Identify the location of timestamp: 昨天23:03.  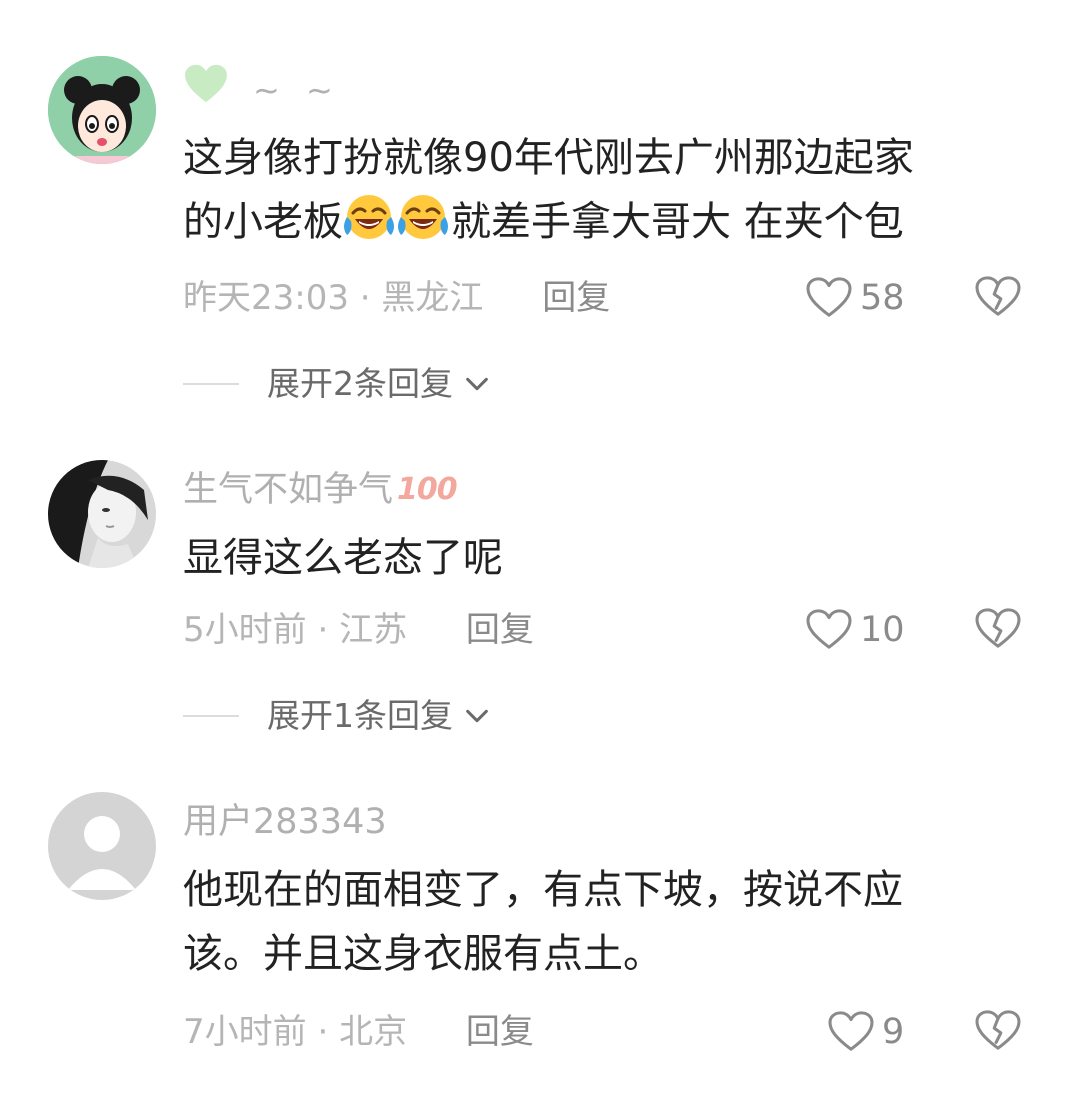
(266, 298).